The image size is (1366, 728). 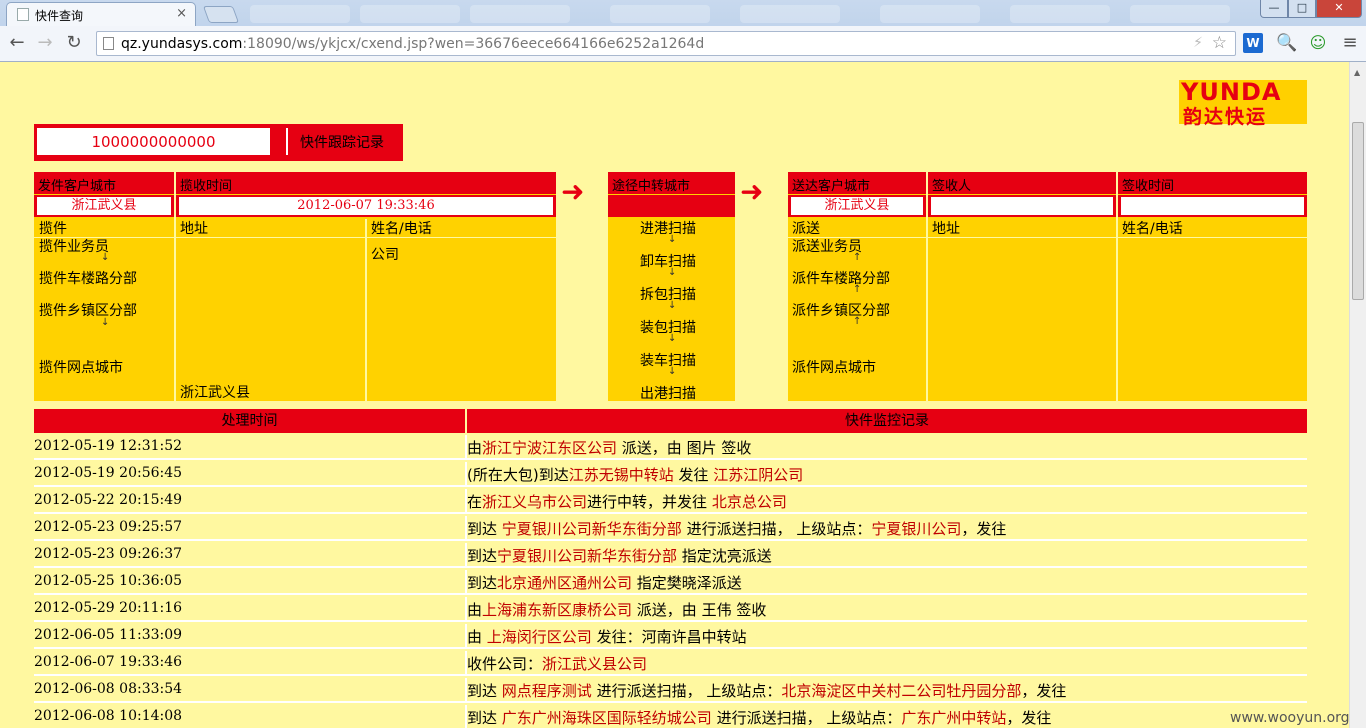 What do you see at coordinates (88, 279) in the screenshot?
I see `pickup-step: 揽件车楼路分部` at bounding box center [88, 279].